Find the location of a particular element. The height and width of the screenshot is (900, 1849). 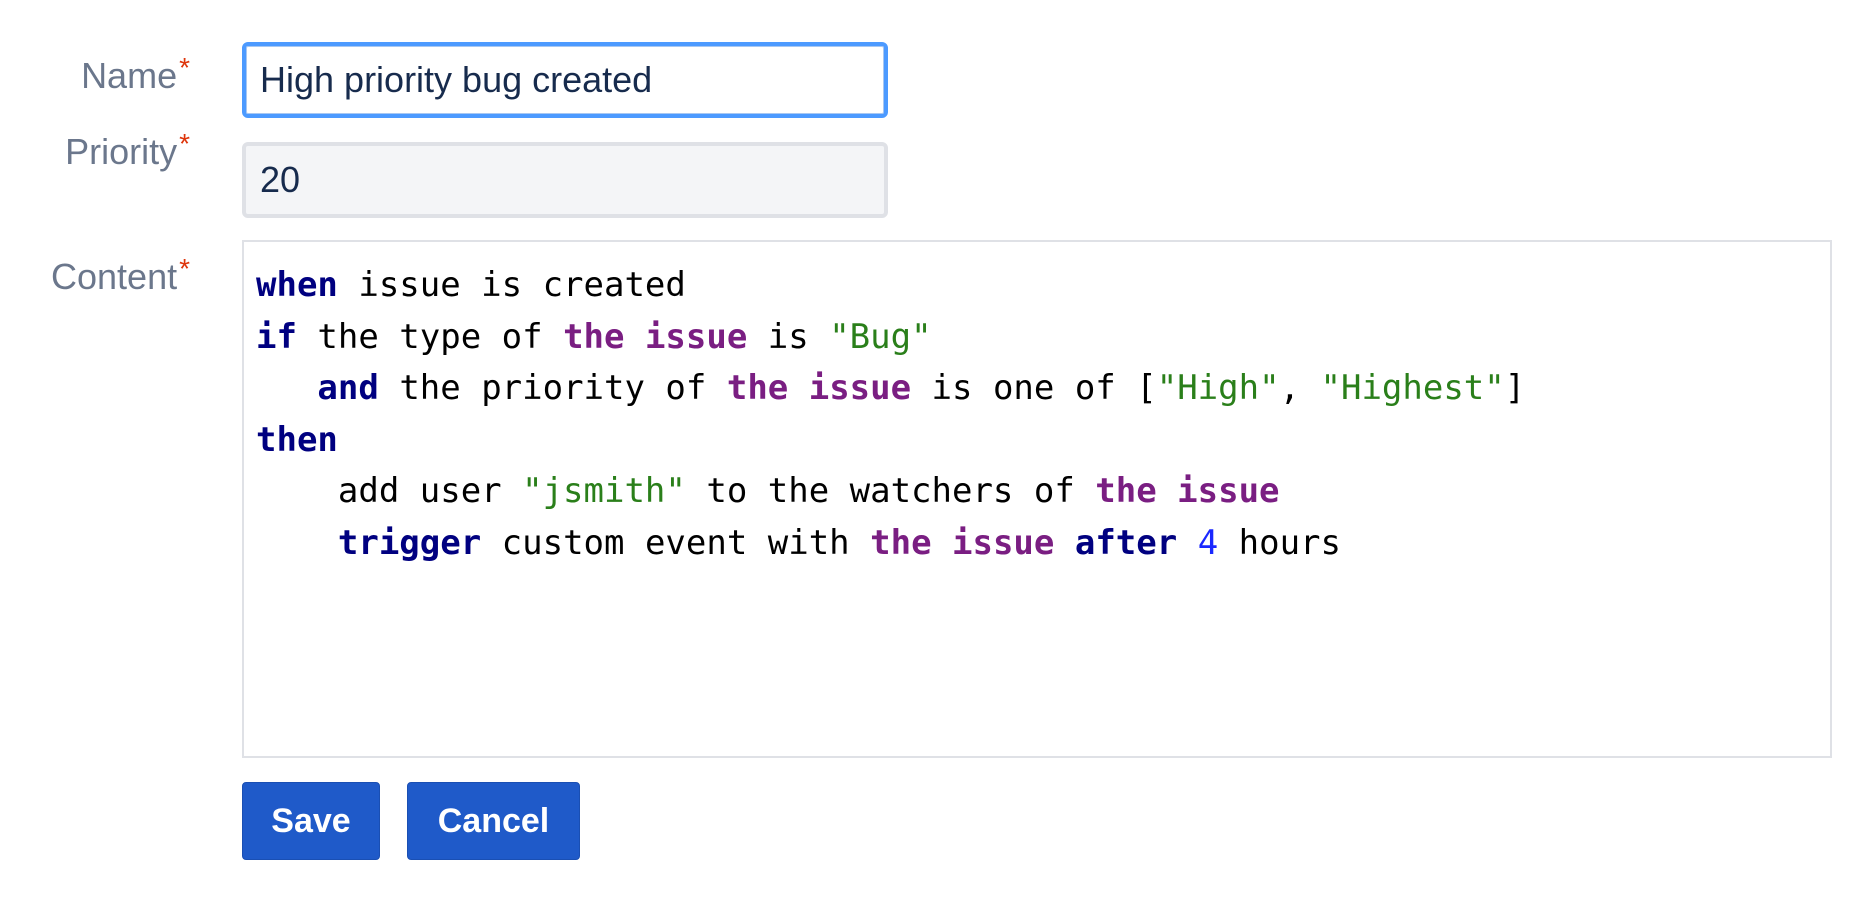

code-token: issue is created is located at coordinates (511, 285).